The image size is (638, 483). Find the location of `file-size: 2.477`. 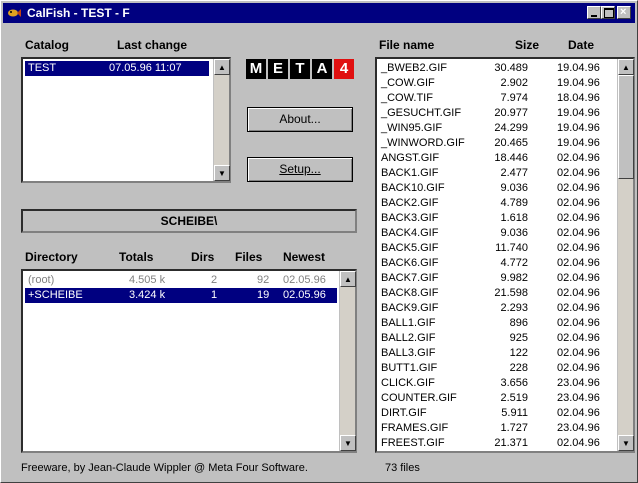

file-size: 2.477 is located at coordinates (514, 173).